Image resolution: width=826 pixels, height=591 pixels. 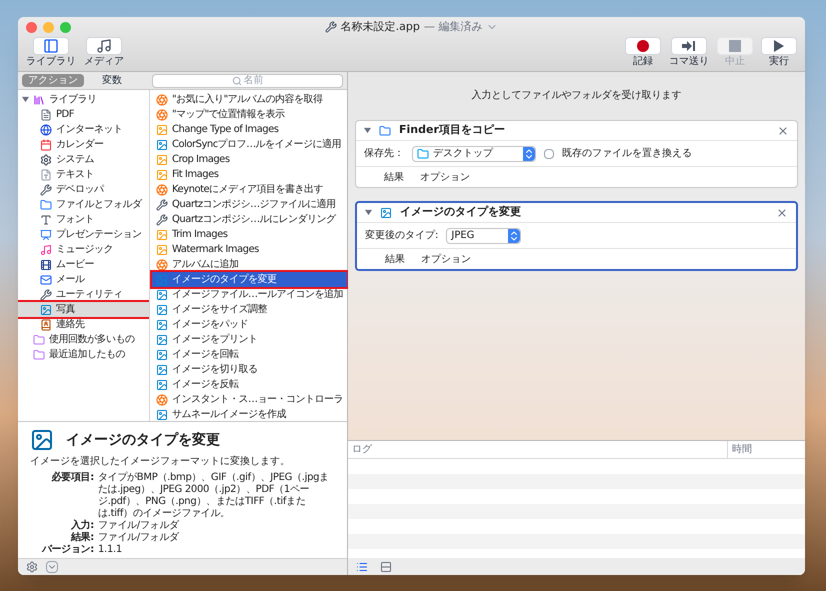 I want to click on checkbox, so click(x=549, y=153).